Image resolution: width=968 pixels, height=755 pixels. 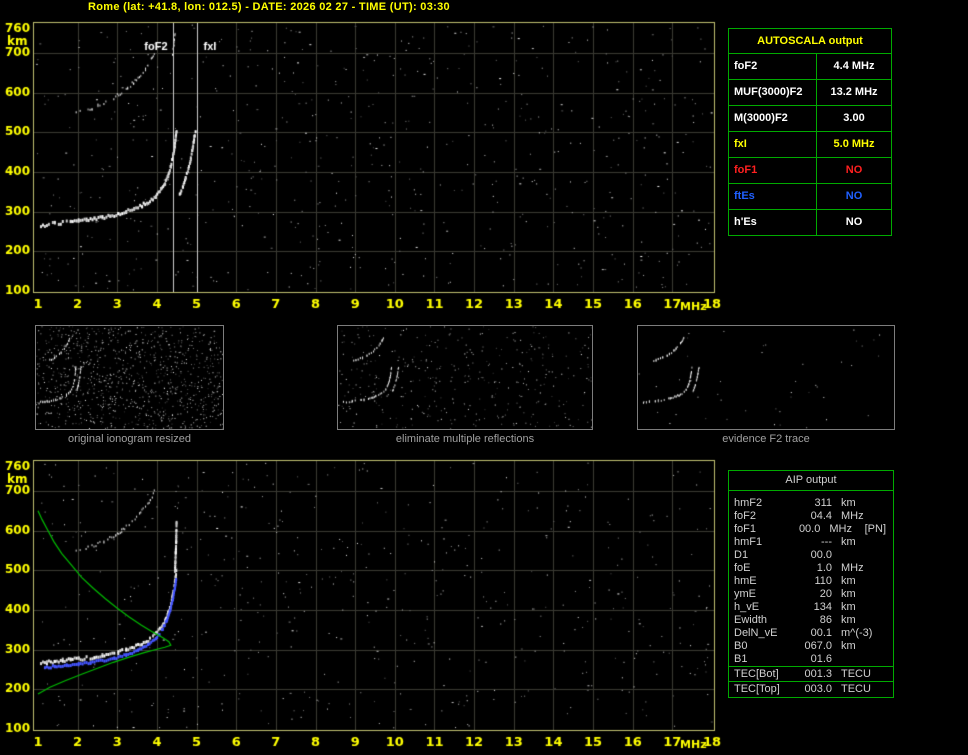 What do you see at coordinates (766, 377) in the screenshot?
I see `thumbnail-f2-trace-evidence` at bounding box center [766, 377].